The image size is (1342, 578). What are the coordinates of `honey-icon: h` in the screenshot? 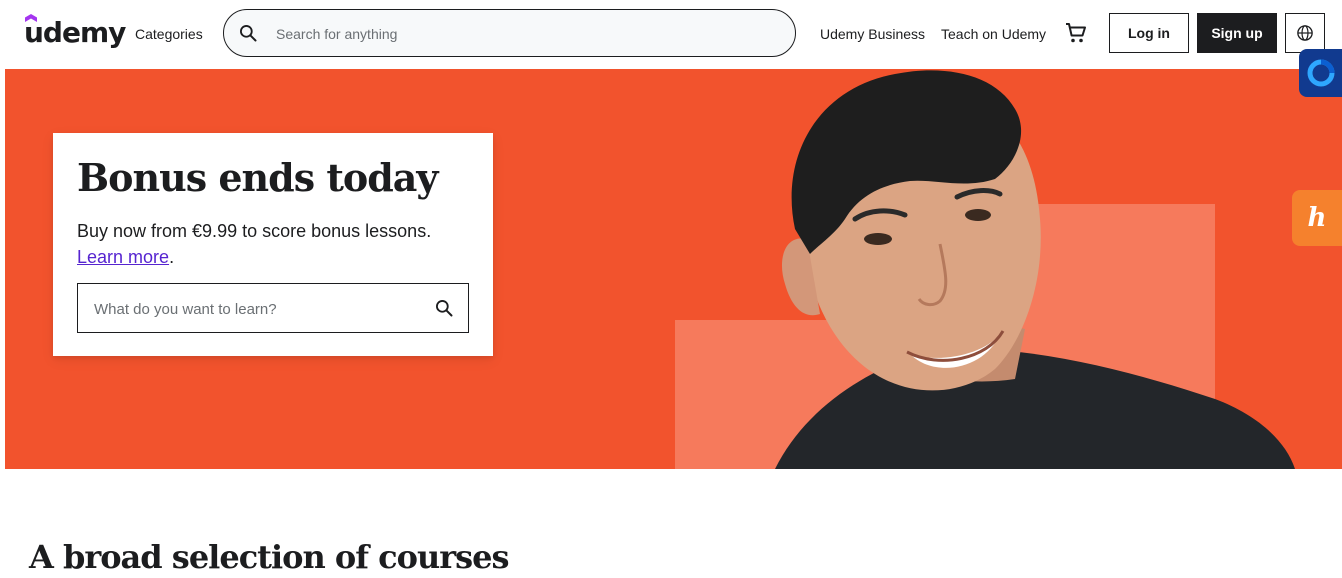 It's located at (1317, 218).